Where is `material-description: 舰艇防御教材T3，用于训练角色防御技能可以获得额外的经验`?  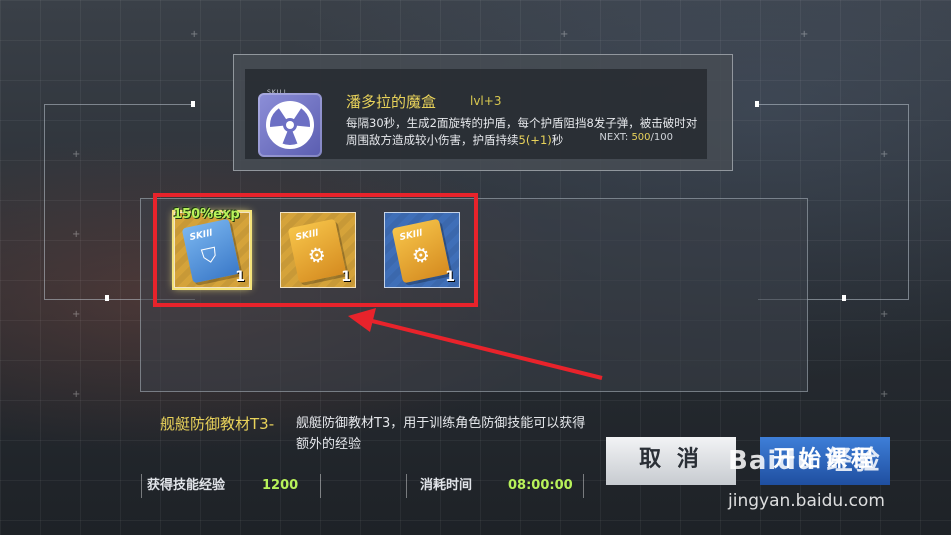
material-description: 舰艇防御教材T3，用于训练角色防御技能可以获得额外的经验 is located at coordinates (441, 434).